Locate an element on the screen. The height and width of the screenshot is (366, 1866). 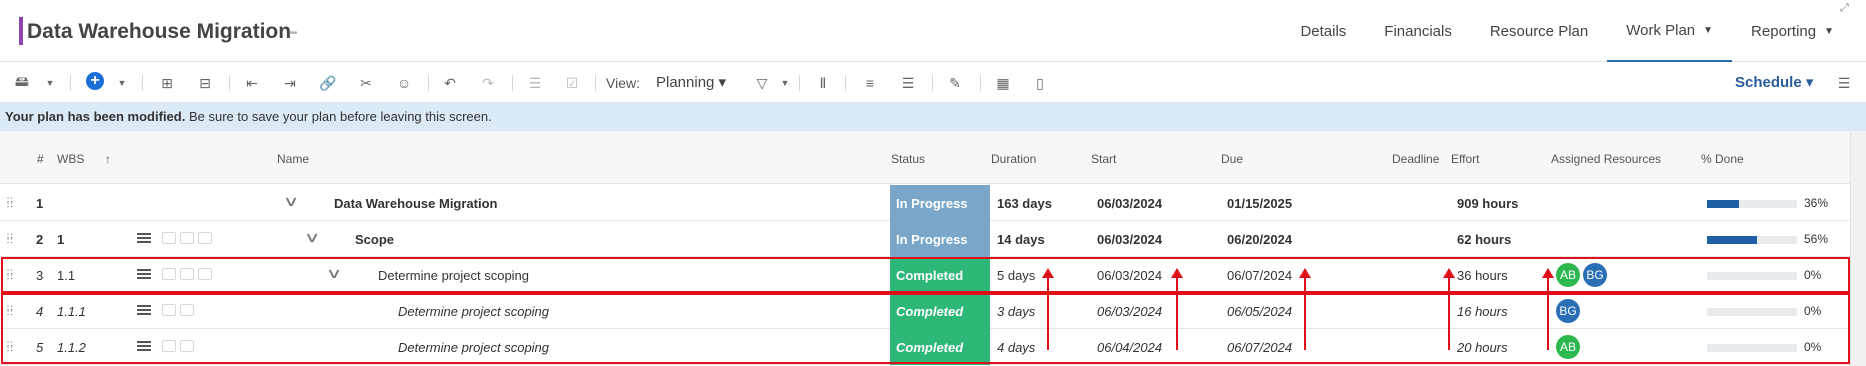
notes-icon is located at coordinates (144, 239).